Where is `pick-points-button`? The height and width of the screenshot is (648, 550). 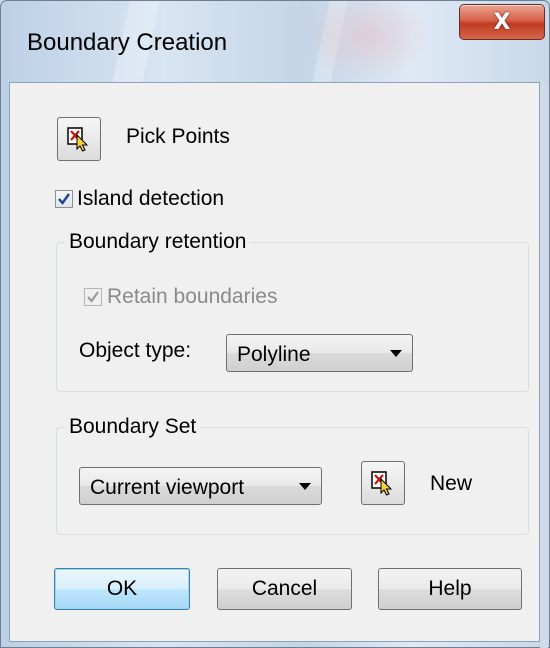 pick-points-button is located at coordinates (79, 139).